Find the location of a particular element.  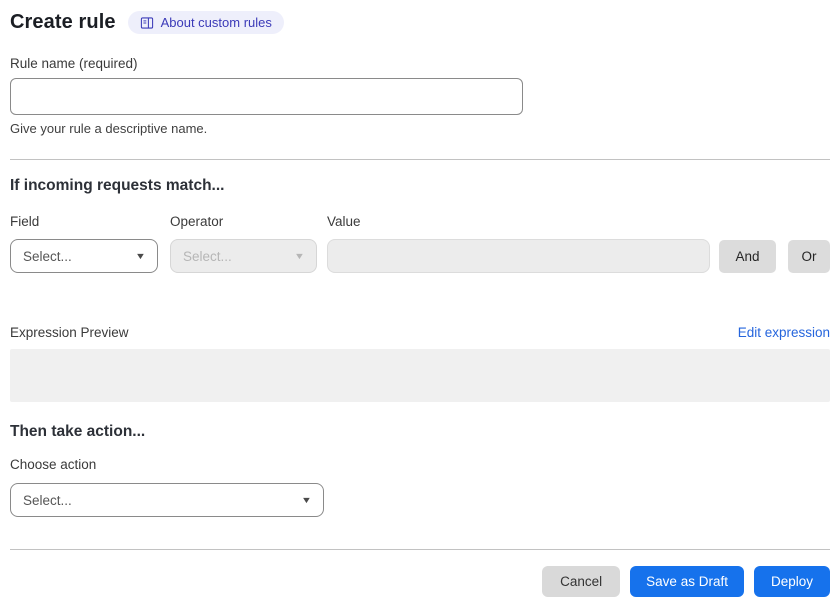

and-button: And is located at coordinates (747, 256).